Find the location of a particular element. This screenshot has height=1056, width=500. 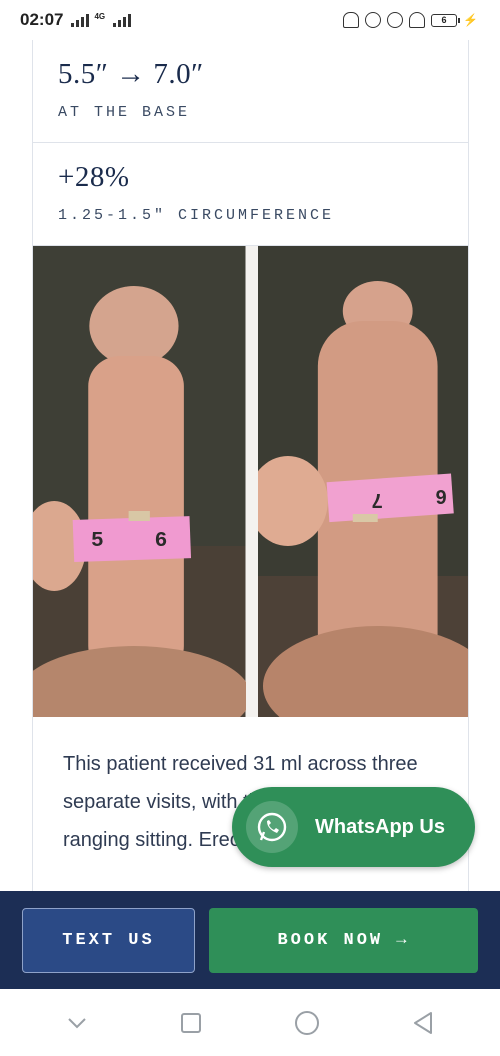

cta-bar: TEXT US BOOK NOW → is located at coordinates (250, 940).